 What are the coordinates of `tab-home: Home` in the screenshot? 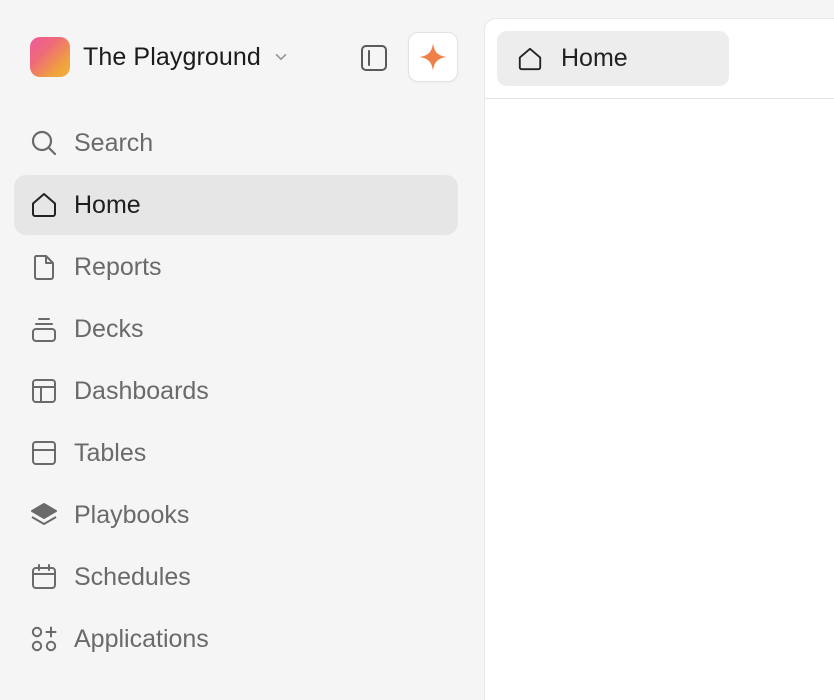 It's located at (613, 58).